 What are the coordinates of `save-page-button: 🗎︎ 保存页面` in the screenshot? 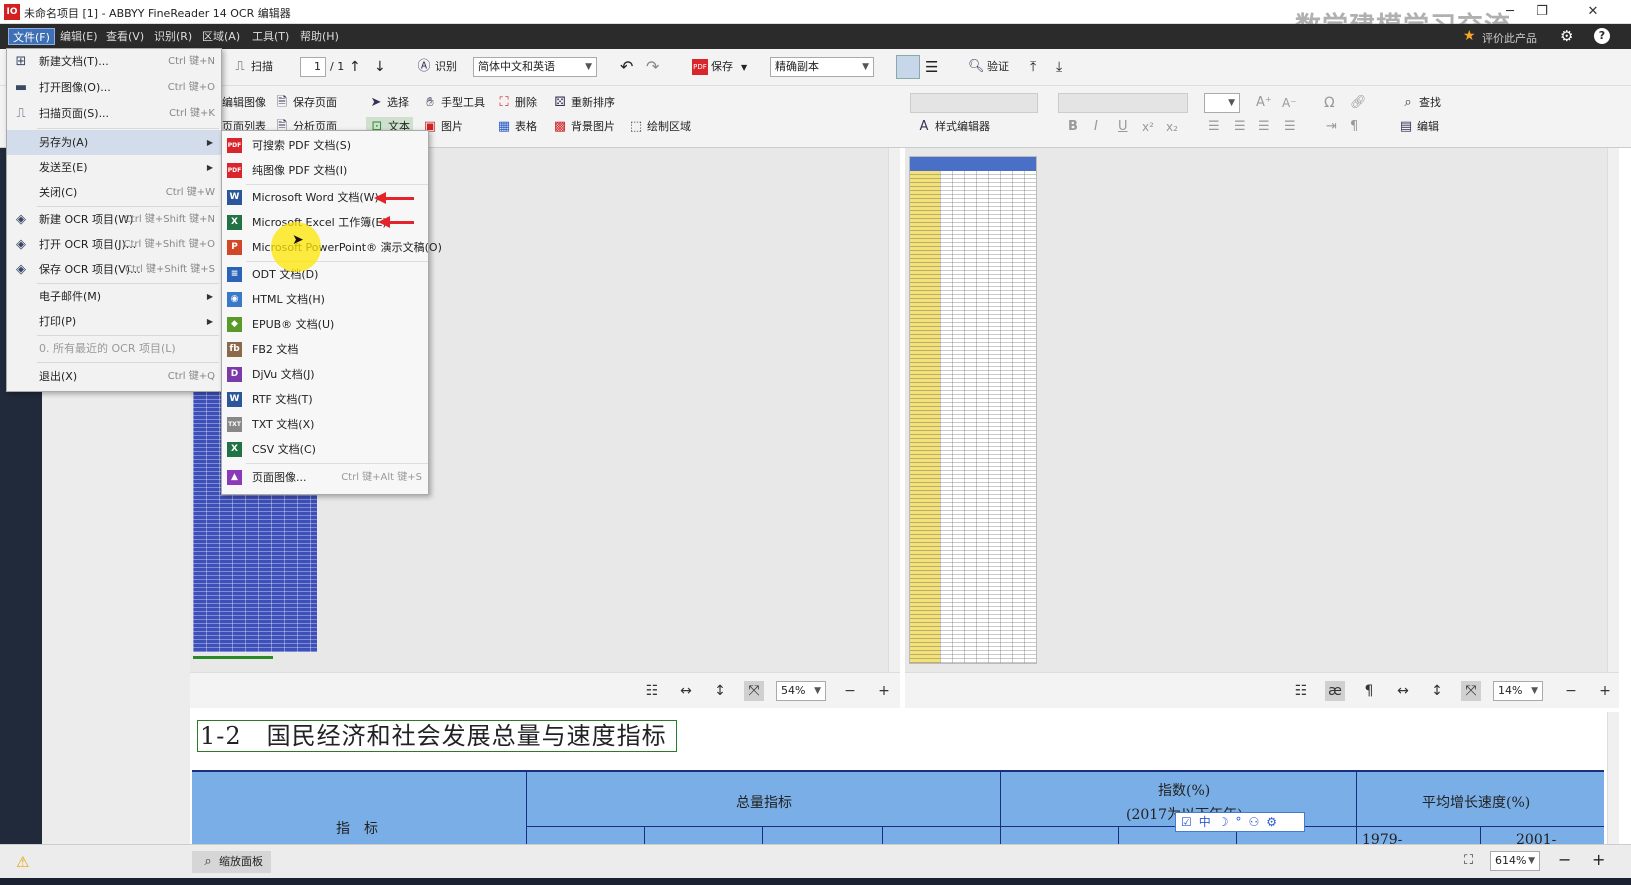 It's located at (305, 103).